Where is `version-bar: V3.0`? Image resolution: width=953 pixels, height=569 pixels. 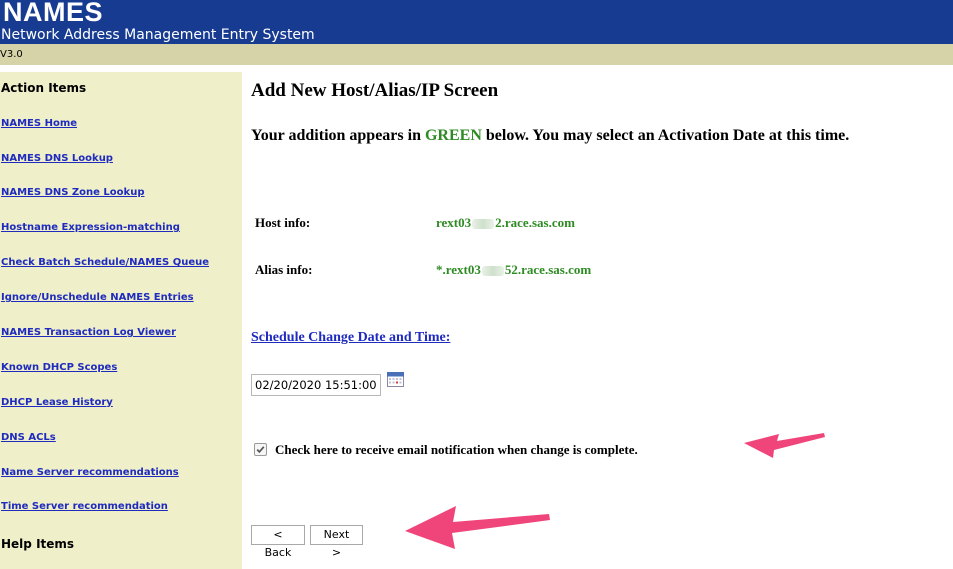 version-bar: V3.0 is located at coordinates (476, 54).